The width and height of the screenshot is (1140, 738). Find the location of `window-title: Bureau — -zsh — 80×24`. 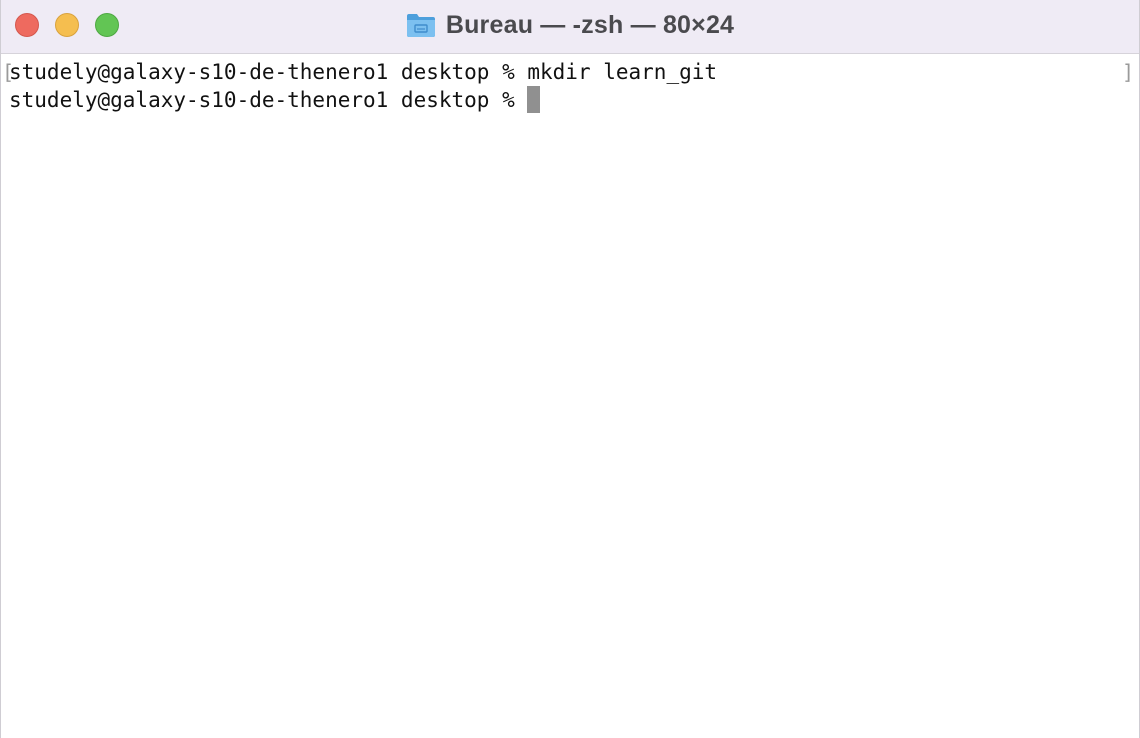

window-title: Bureau — -zsh — 80×24 is located at coordinates (590, 24).